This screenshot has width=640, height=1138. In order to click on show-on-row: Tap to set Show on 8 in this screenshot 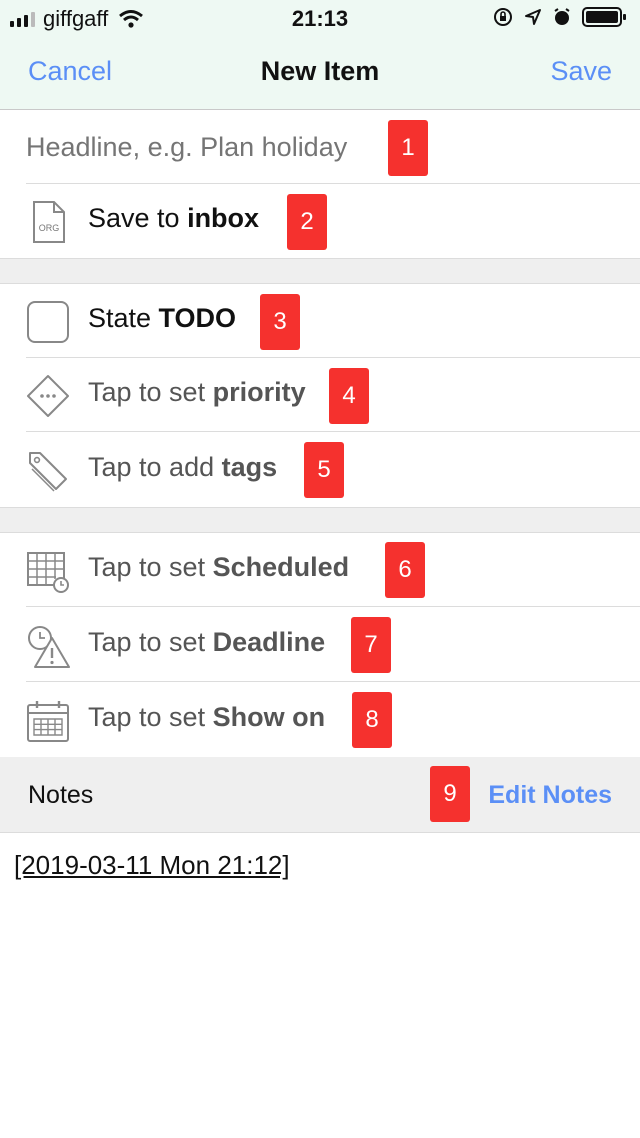, I will do `click(320, 720)`.